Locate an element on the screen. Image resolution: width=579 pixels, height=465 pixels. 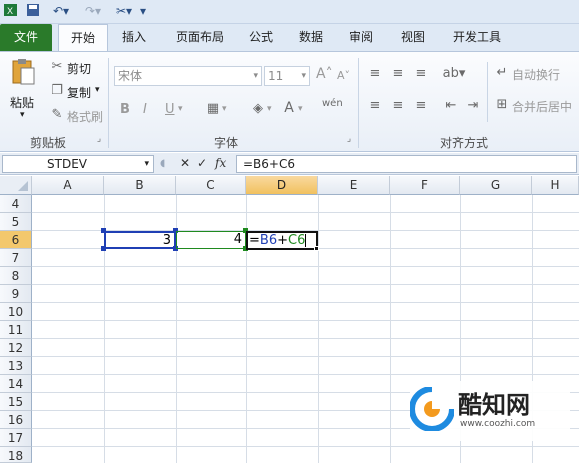
row-header-18: 18 is located at coordinates (16, 455).